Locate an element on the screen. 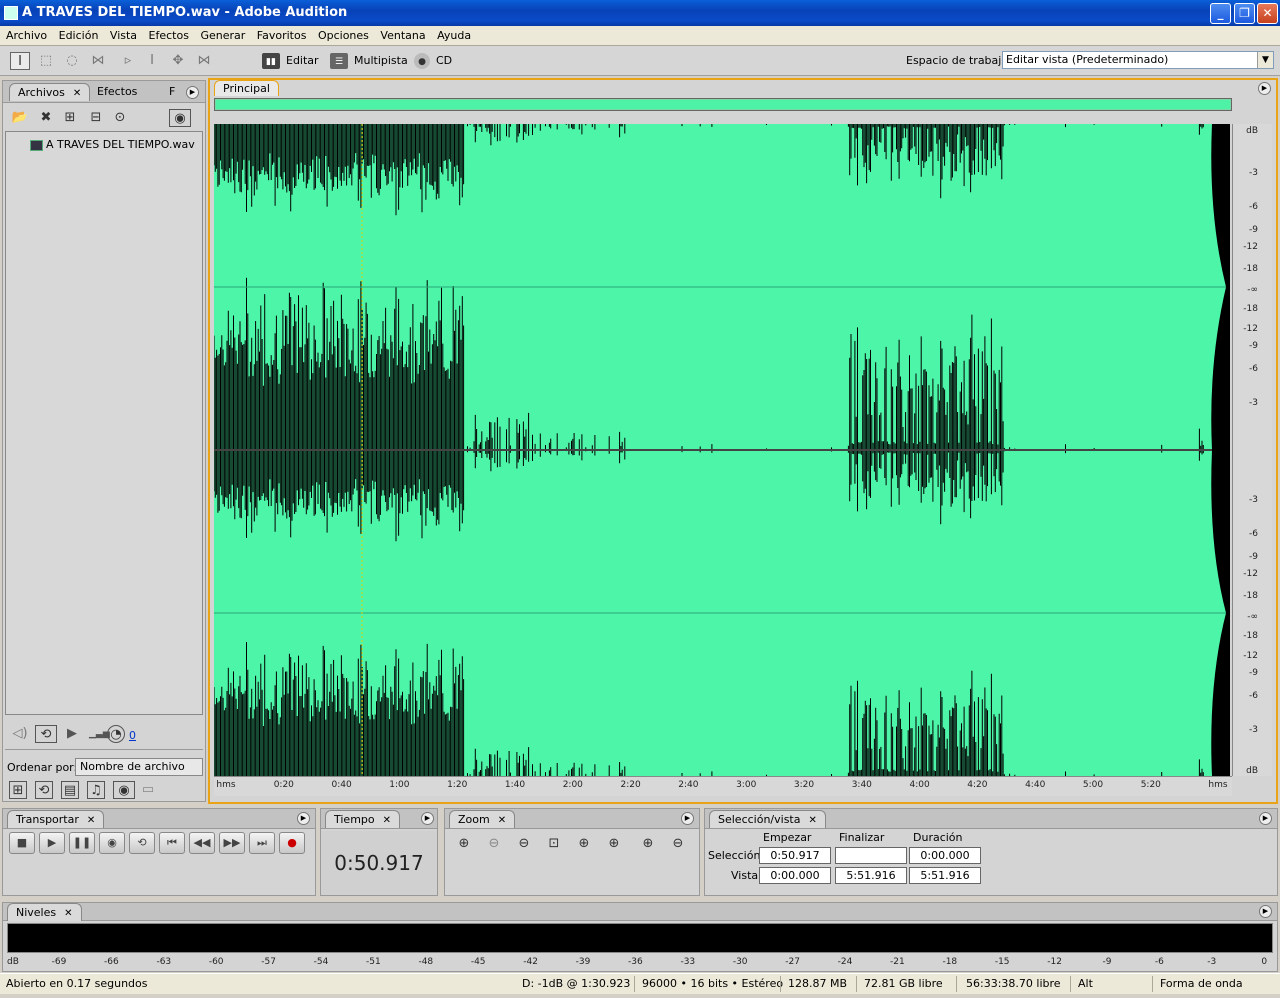  overview-range is located at coordinates (723, 104).